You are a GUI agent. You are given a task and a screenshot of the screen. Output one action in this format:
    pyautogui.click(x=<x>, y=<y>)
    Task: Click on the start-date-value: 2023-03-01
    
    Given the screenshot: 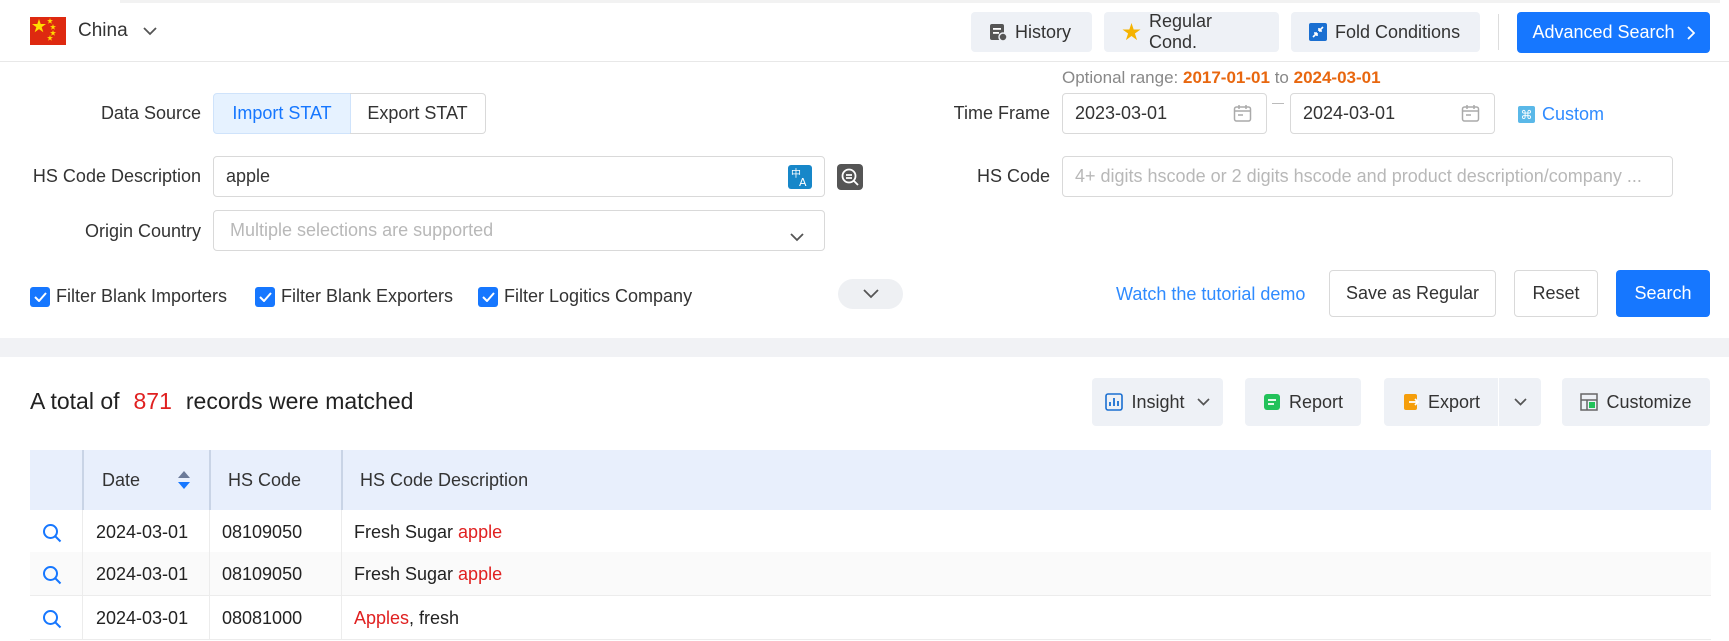 What is the action you would take?
    pyautogui.click(x=1121, y=113)
    